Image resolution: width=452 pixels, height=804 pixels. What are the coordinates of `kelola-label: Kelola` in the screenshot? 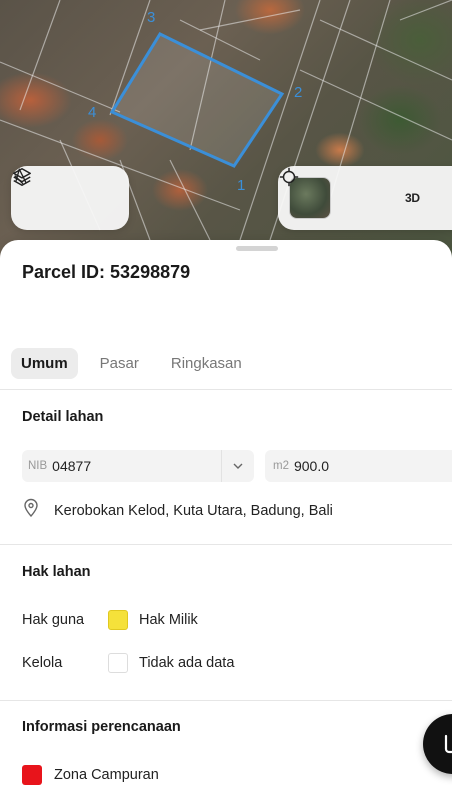 It's located at (42, 663).